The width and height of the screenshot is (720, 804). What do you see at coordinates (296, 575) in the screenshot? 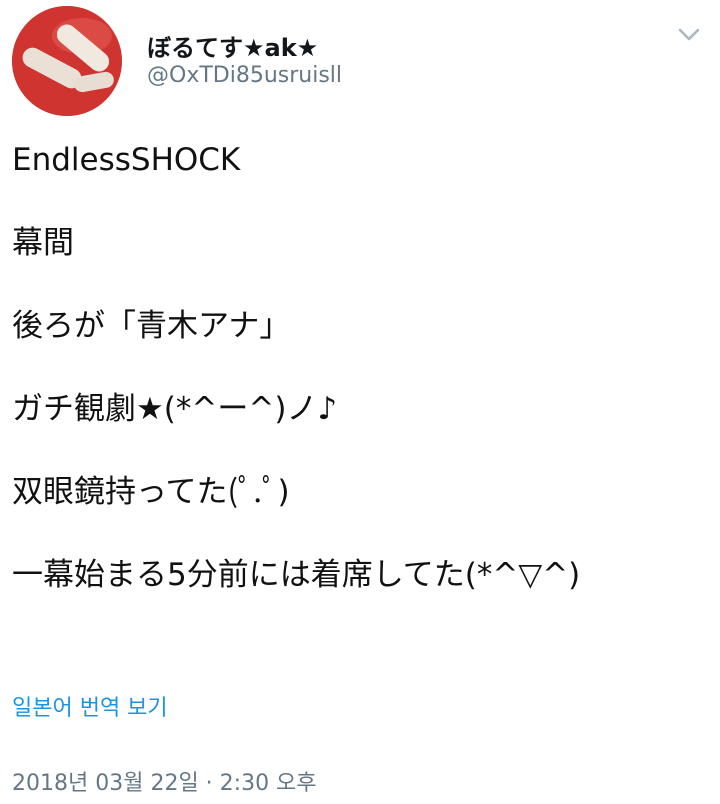
I see `tweet-line: 一幕始まる5分前には着席してた(*^▽^)` at bounding box center [296, 575].